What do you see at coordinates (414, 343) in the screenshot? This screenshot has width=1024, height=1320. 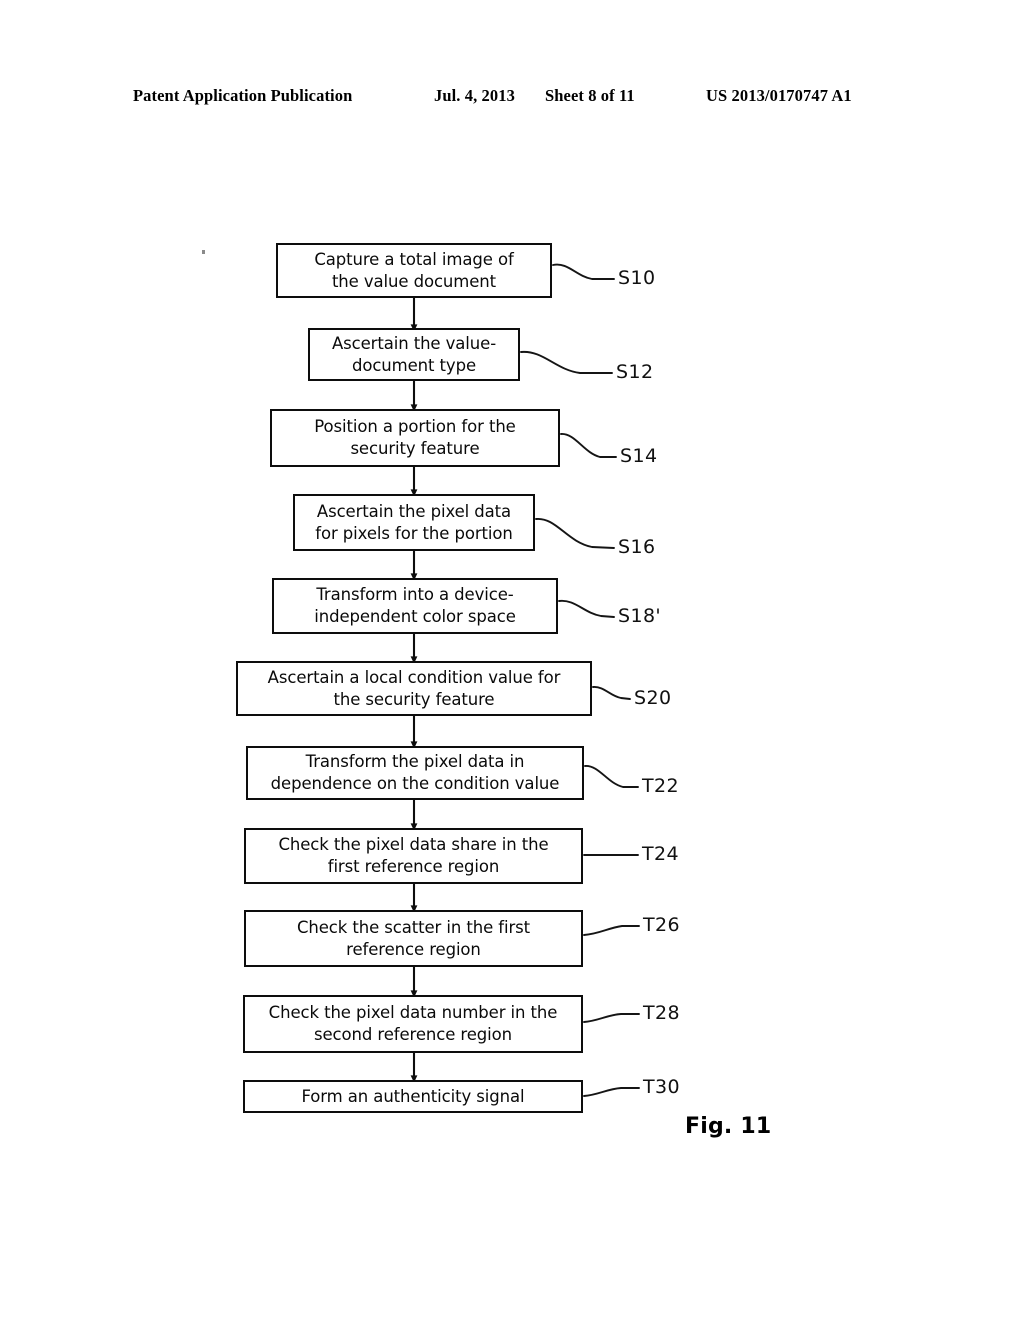 I see `flow-node-s12-line1: Ascertain the value-` at bounding box center [414, 343].